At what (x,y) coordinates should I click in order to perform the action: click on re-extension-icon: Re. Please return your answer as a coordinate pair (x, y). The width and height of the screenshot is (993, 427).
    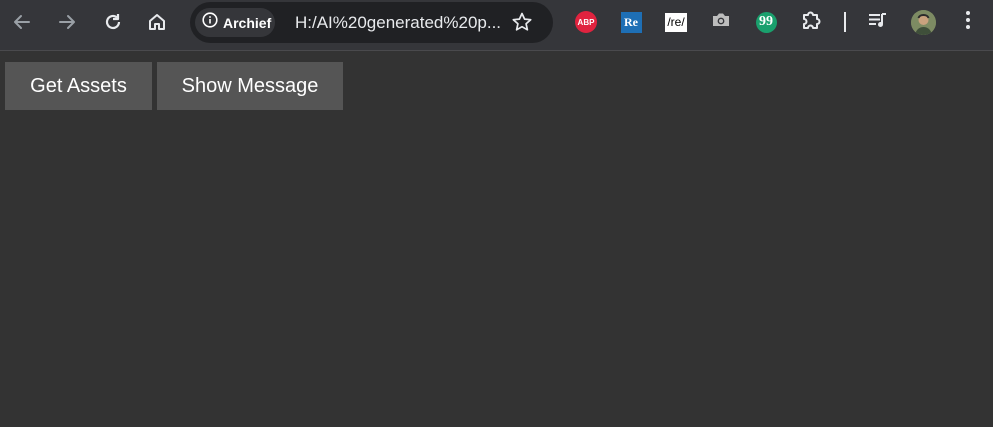
    Looking at the image, I should click on (631, 22).